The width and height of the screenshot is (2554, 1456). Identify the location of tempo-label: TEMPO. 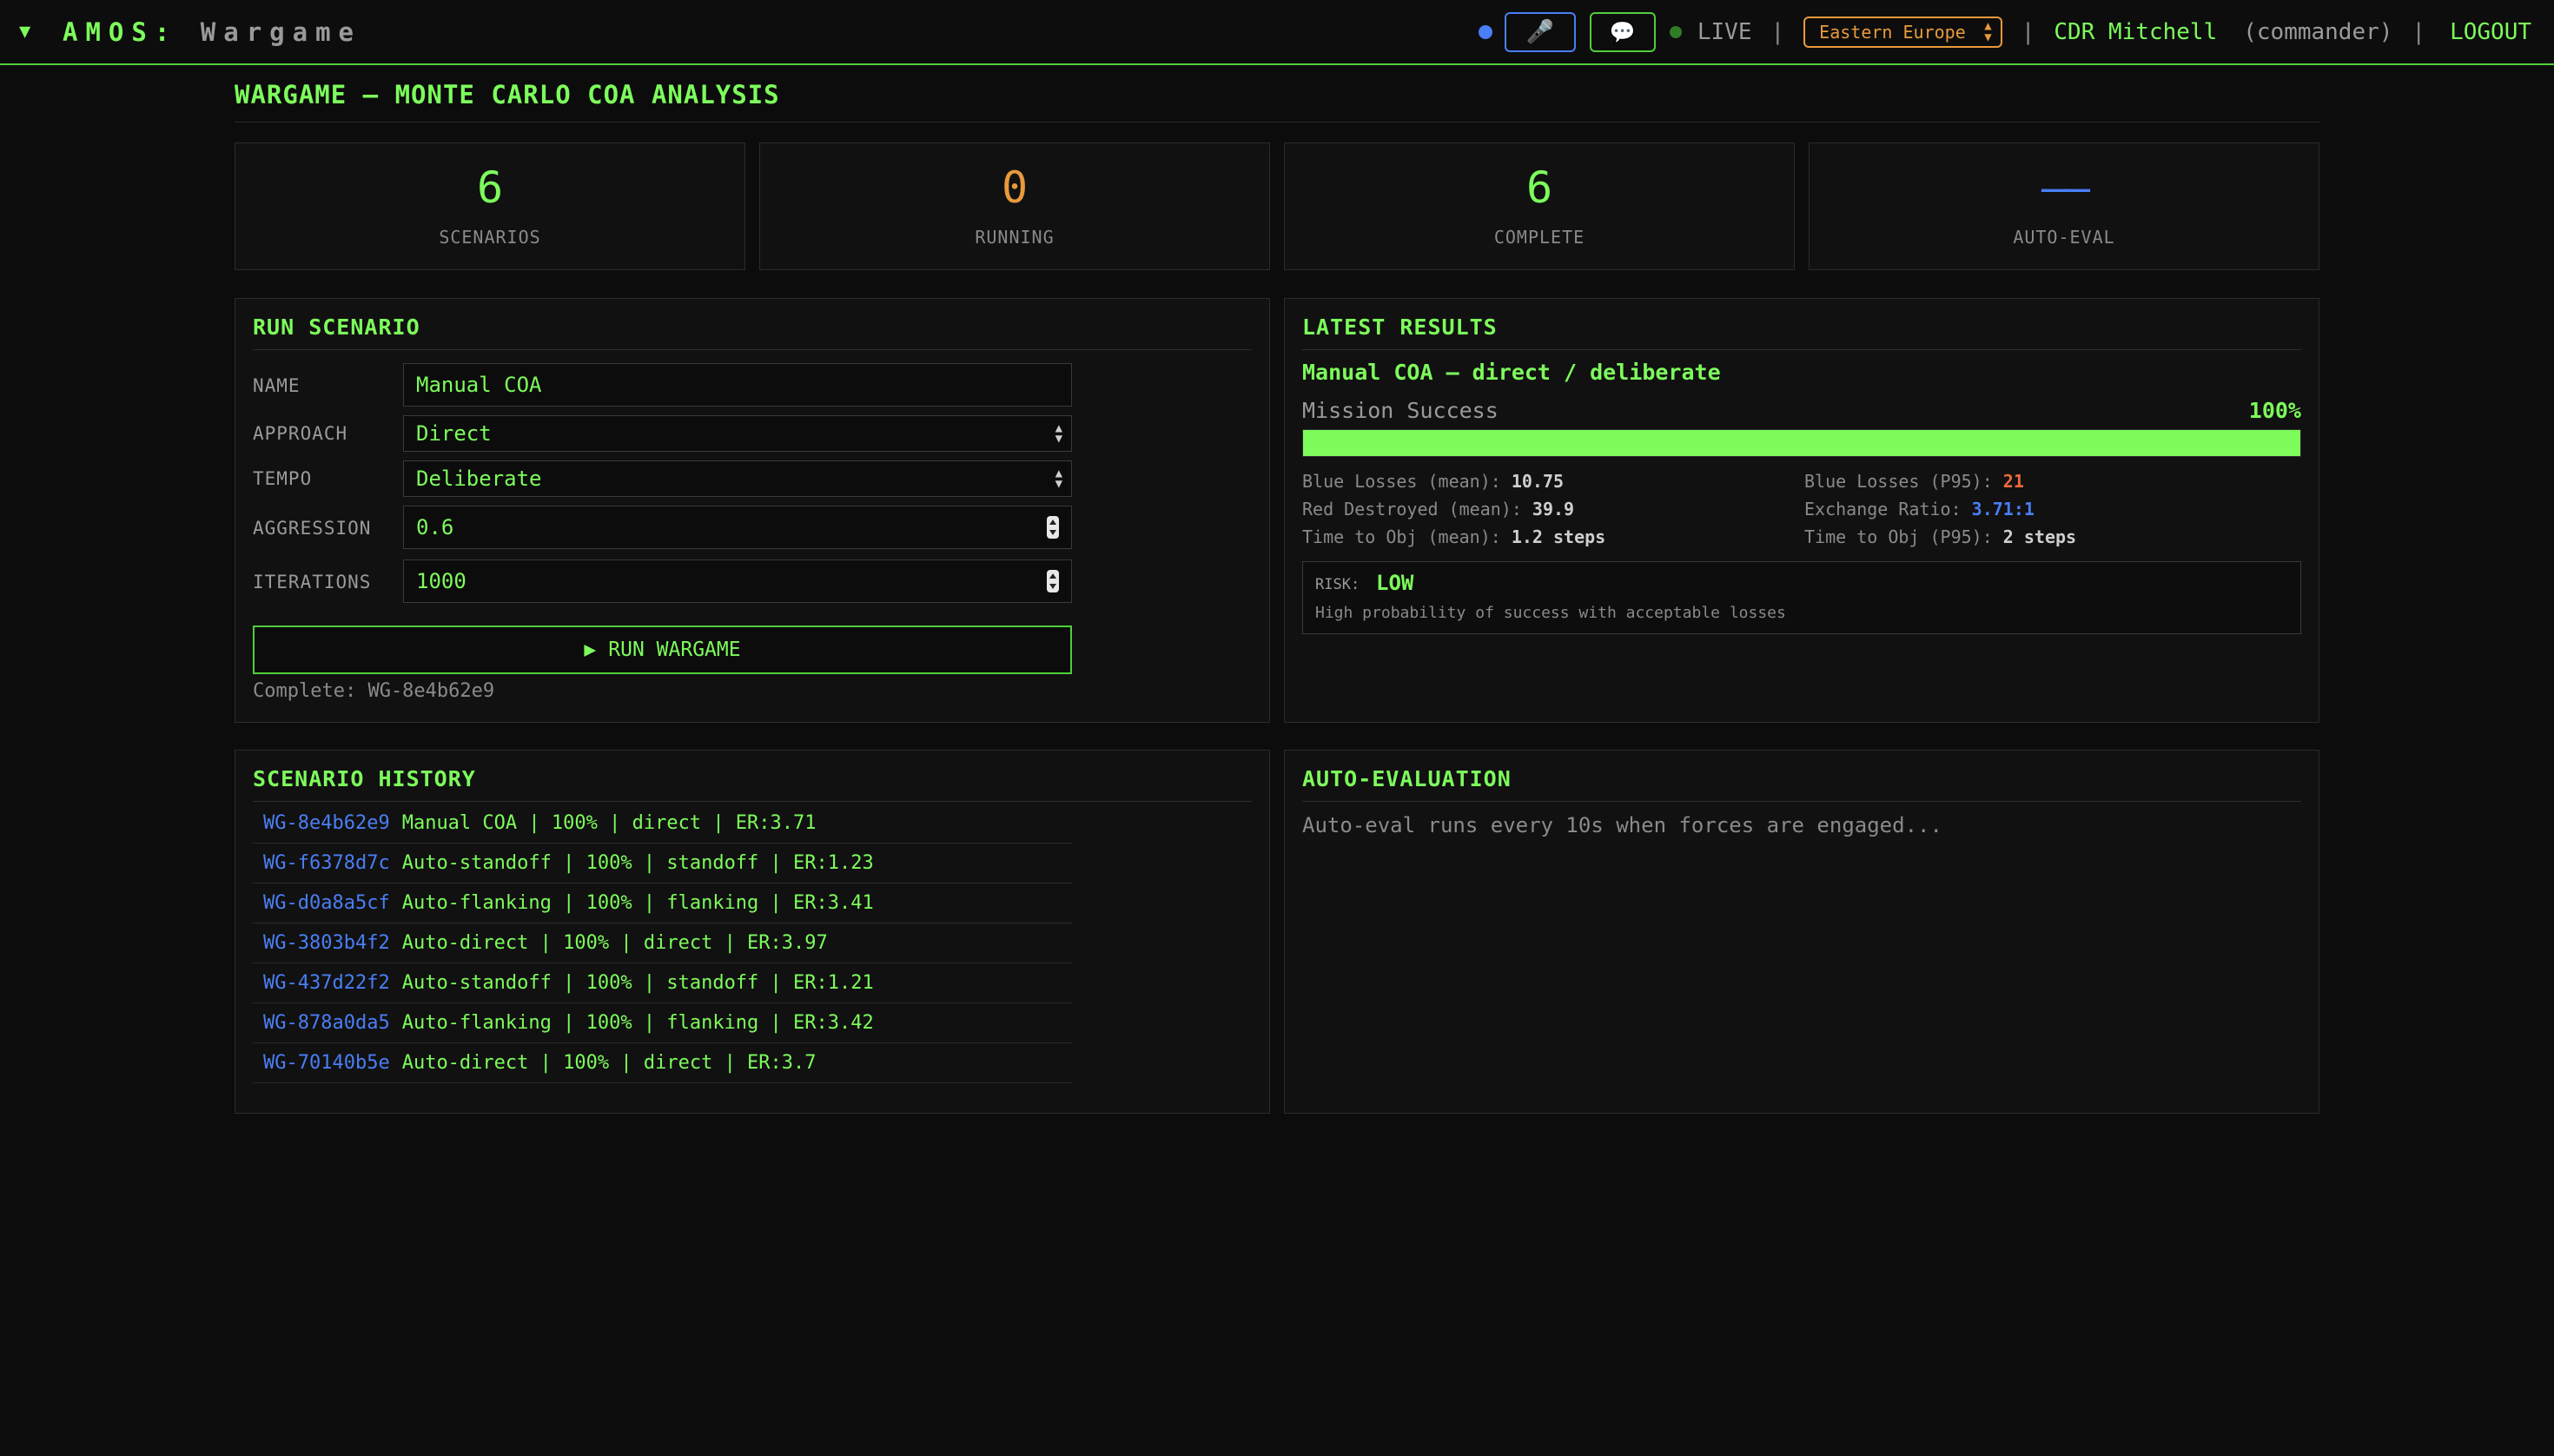
(283, 478).